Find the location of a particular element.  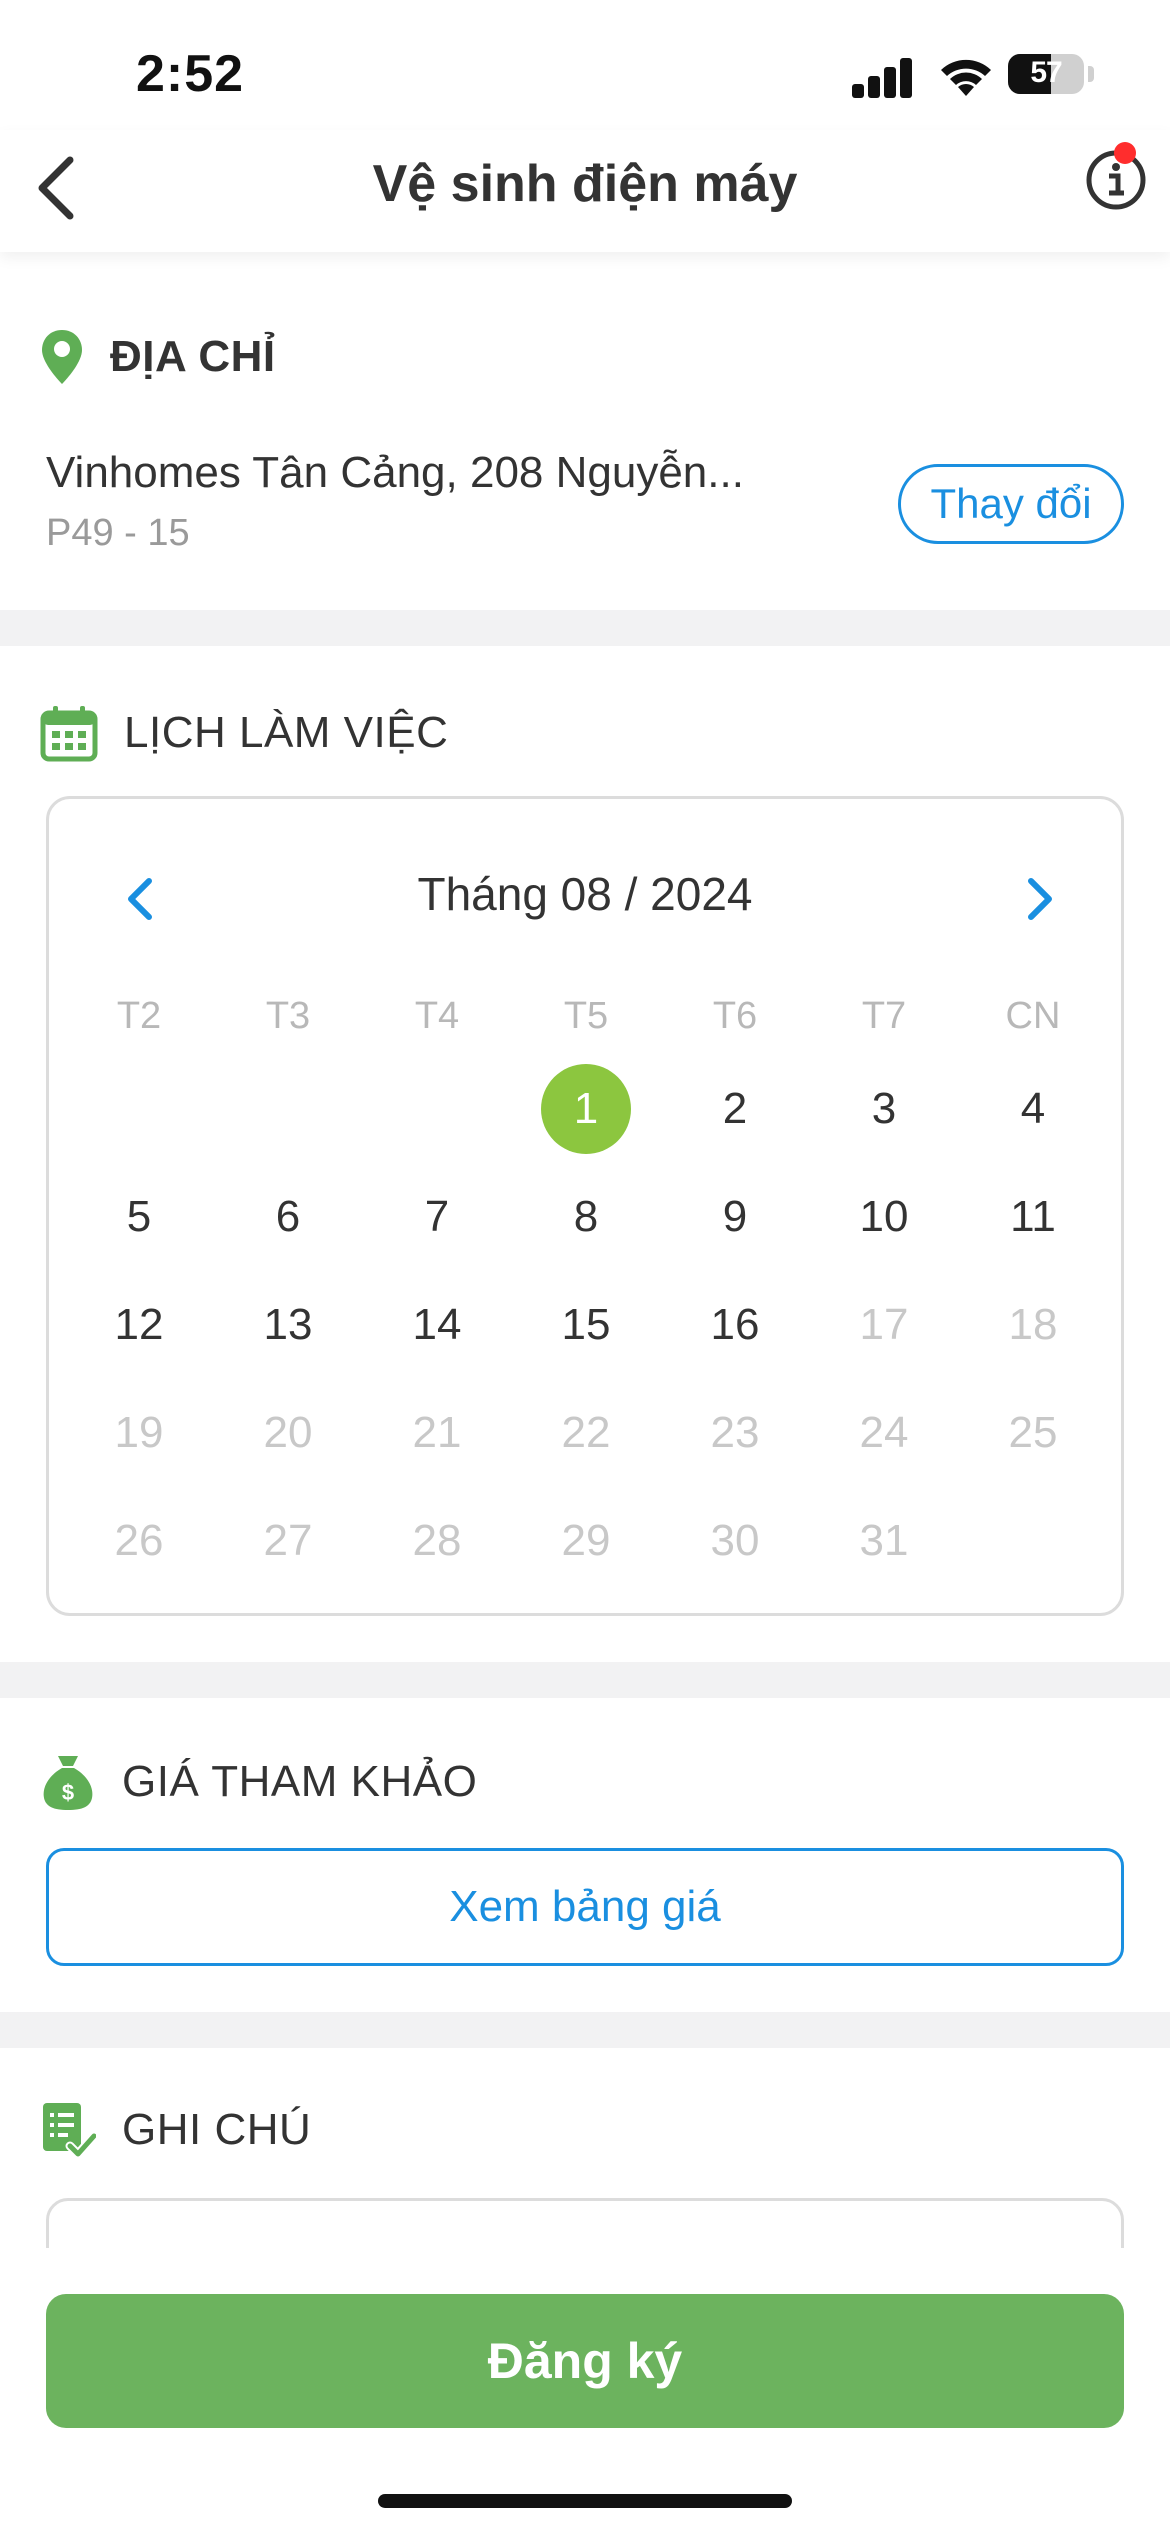

calendar-day-9: 9 is located at coordinates (735, 1217).